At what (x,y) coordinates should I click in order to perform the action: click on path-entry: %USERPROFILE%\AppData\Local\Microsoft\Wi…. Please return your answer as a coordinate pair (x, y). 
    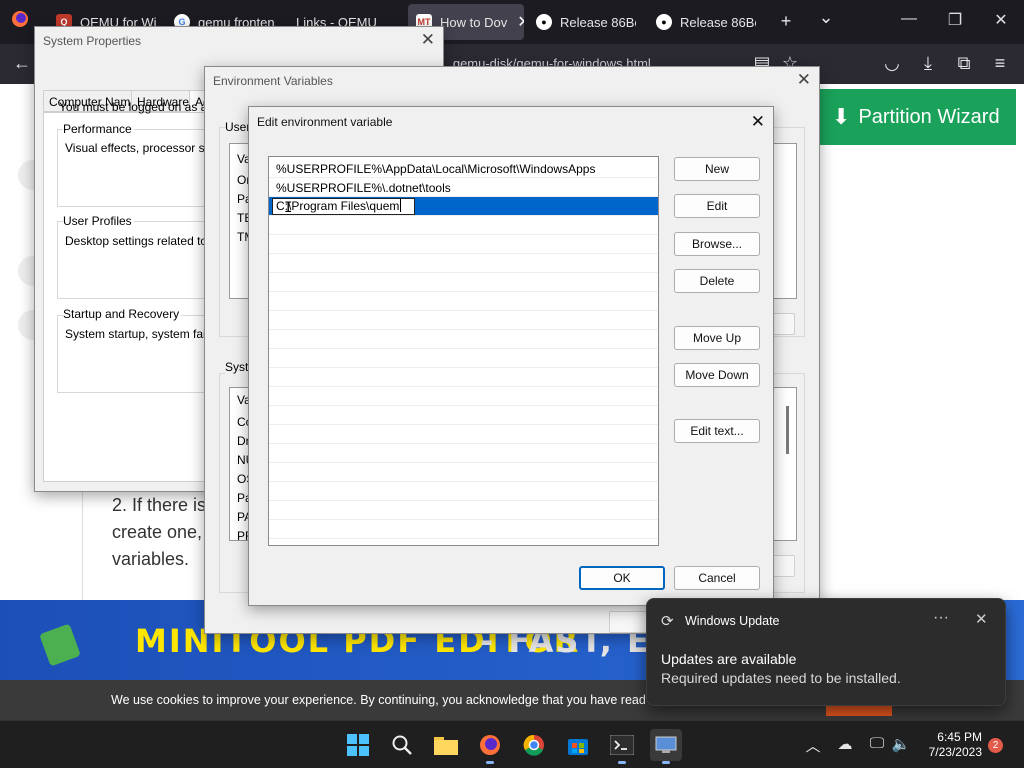
    Looking at the image, I should click on (436, 169).